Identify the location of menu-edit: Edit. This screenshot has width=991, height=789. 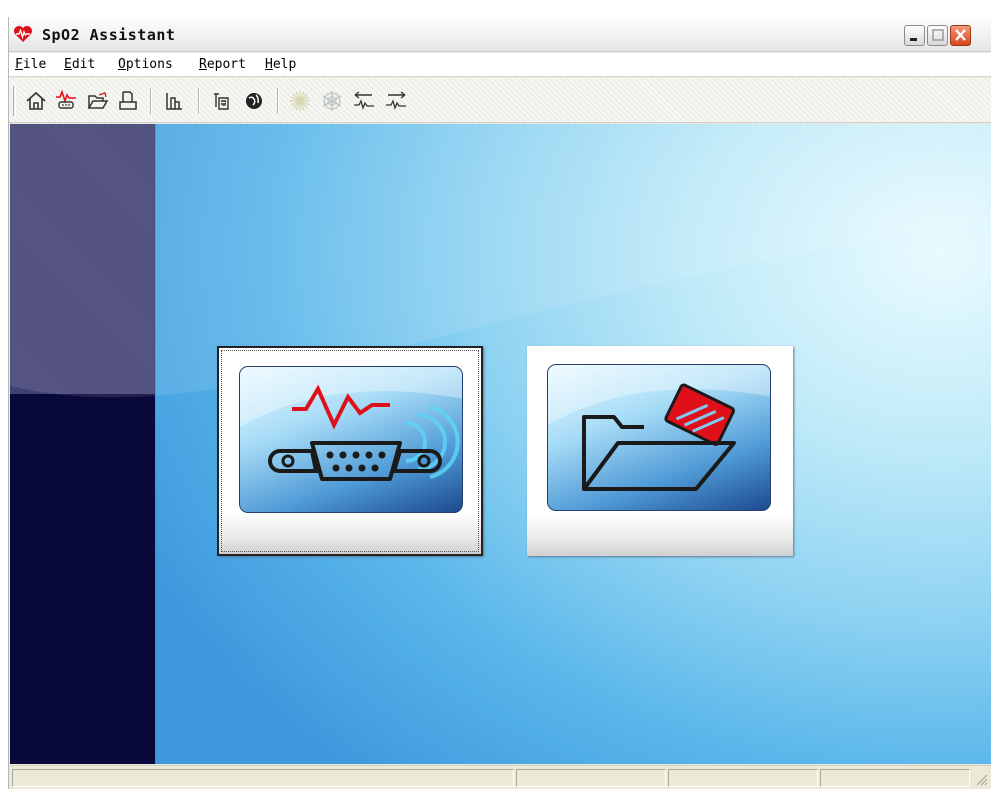
(79, 64).